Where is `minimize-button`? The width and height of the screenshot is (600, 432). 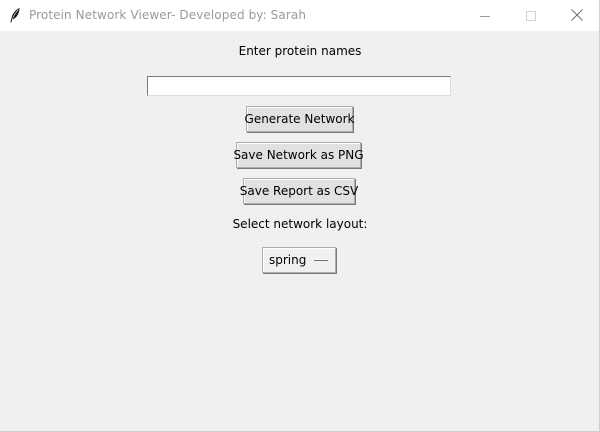 minimize-button is located at coordinates (485, 15).